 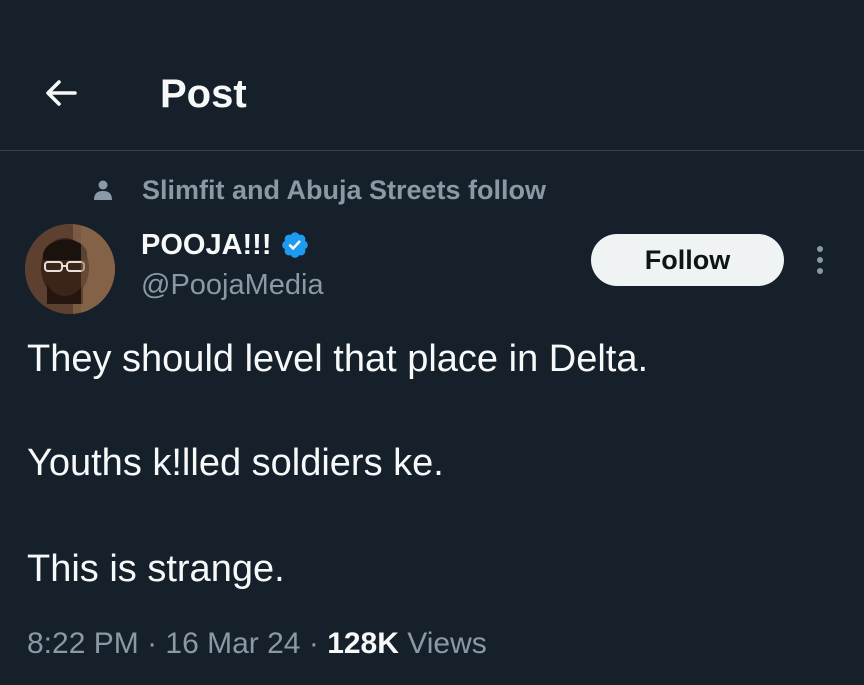 What do you see at coordinates (70, 269) in the screenshot?
I see `avatar` at bounding box center [70, 269].